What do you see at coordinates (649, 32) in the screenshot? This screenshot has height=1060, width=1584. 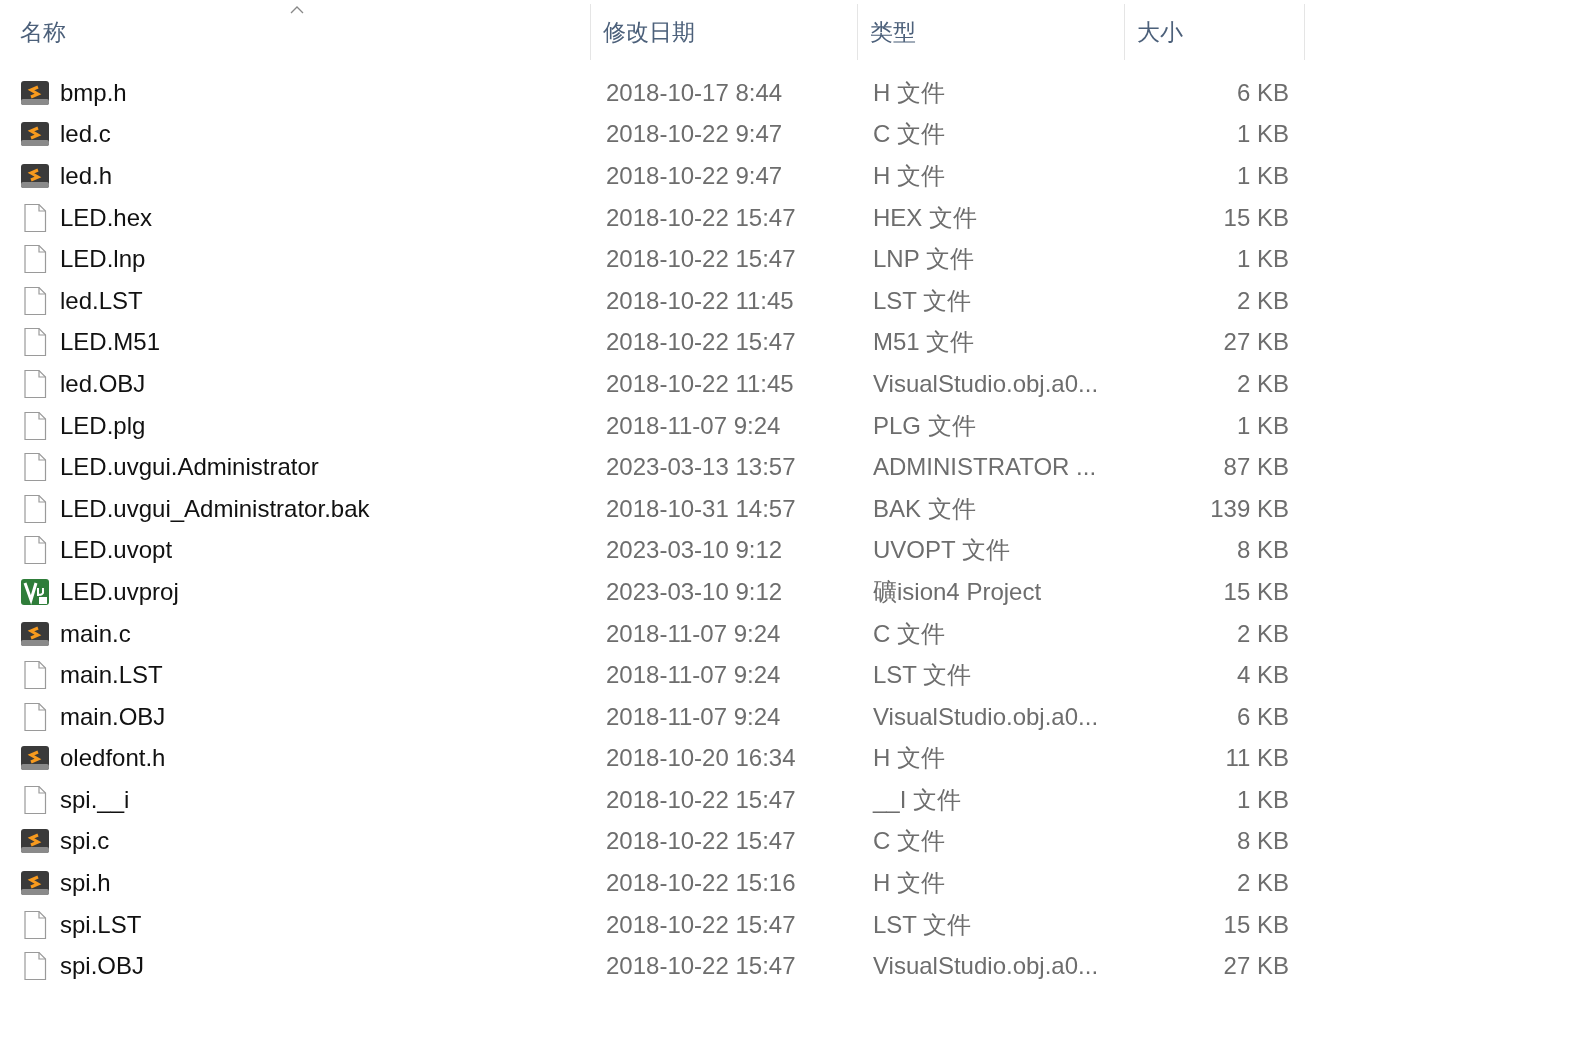 I see `column-header: 修改日期` at bounding box center [649, 32].